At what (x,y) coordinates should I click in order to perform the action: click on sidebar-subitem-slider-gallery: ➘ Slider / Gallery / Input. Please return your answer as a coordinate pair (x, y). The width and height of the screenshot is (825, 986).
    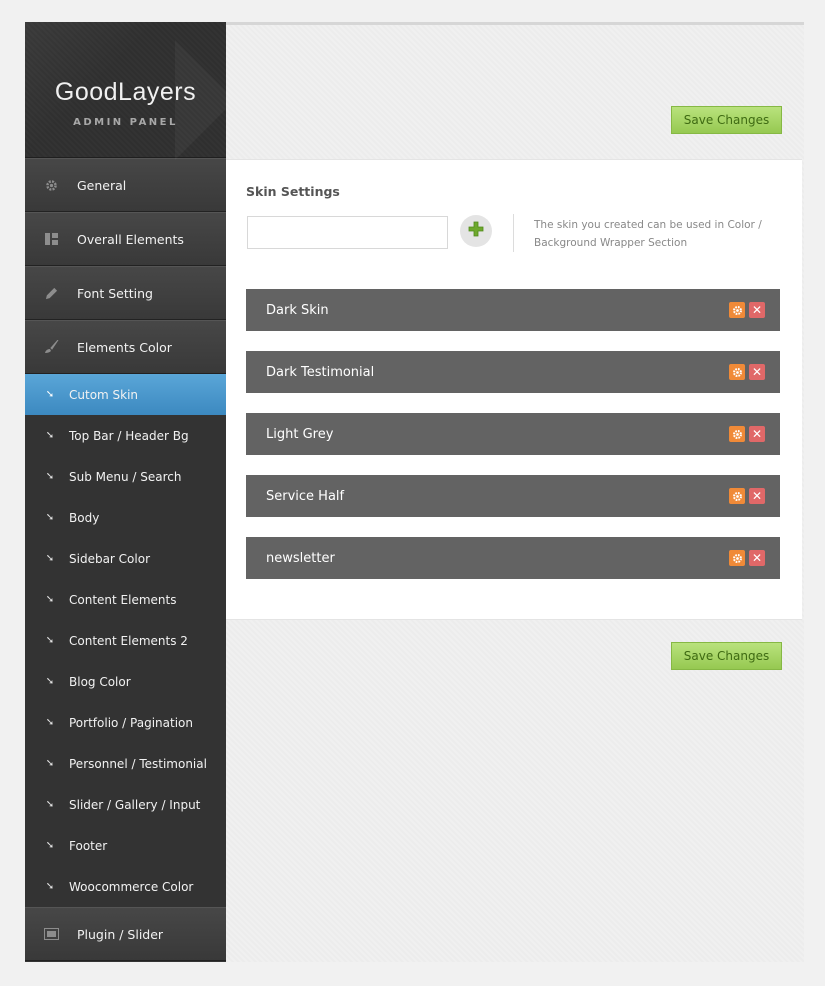
    Looking at the image, I should click on (125, 804).